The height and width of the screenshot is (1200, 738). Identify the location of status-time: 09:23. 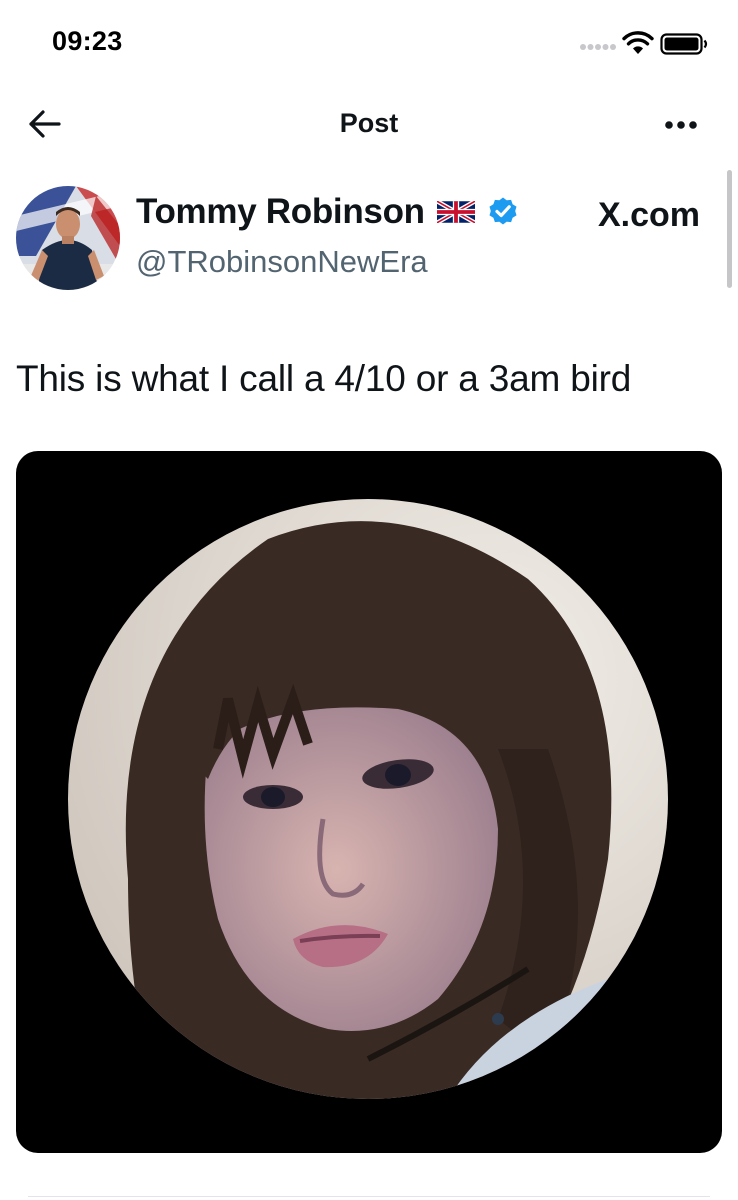
(87, 41).